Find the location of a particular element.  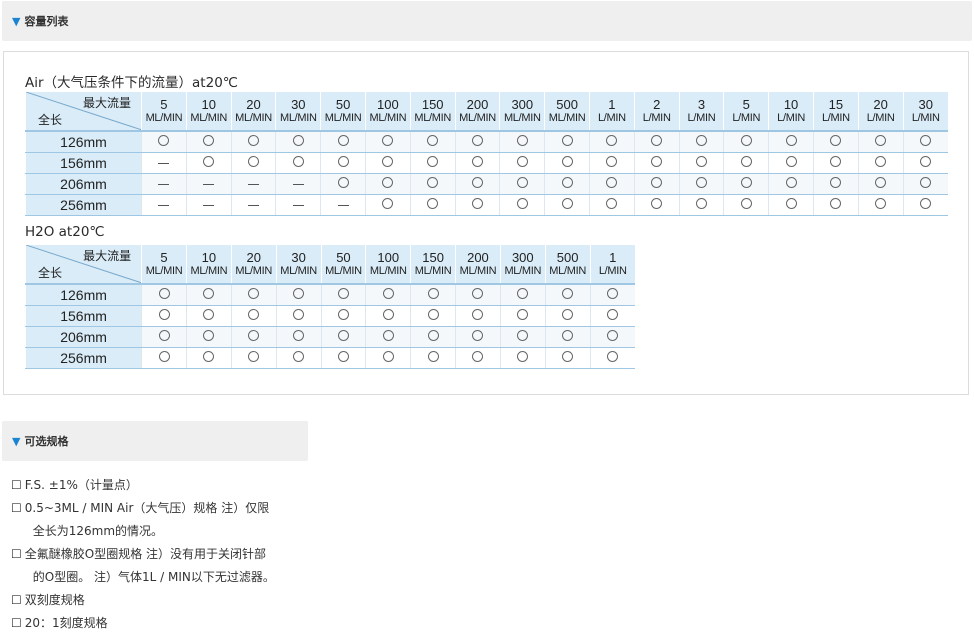

column-value: 15 is located at coordinates (836, 104).